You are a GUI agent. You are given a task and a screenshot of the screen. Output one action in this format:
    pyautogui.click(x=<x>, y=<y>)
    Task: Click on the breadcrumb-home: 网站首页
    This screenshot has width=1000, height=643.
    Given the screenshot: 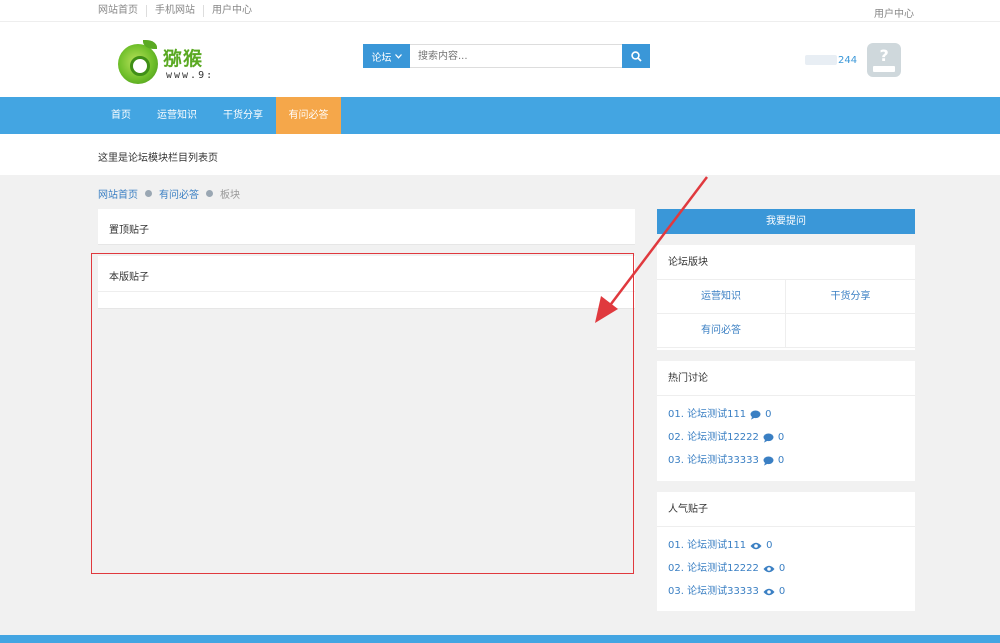 What is the action you would take?
    pyautogui.click(x=118, y=193)
    